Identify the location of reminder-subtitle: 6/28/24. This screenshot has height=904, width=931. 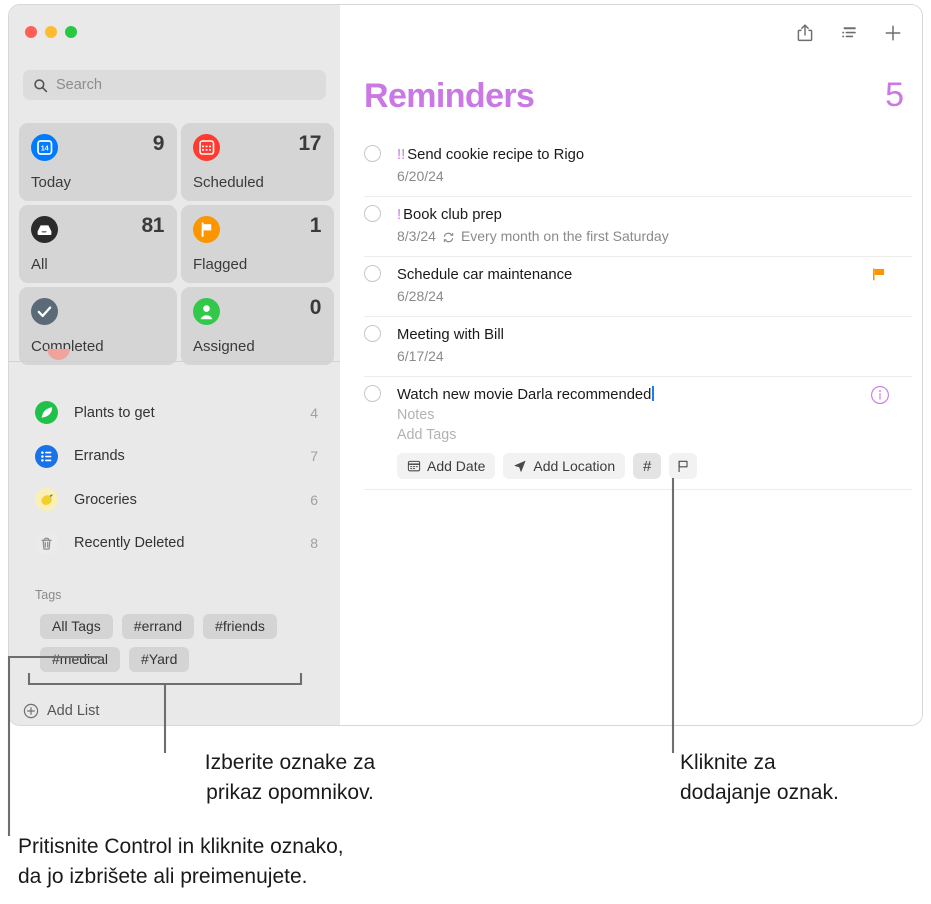
(637, 296).